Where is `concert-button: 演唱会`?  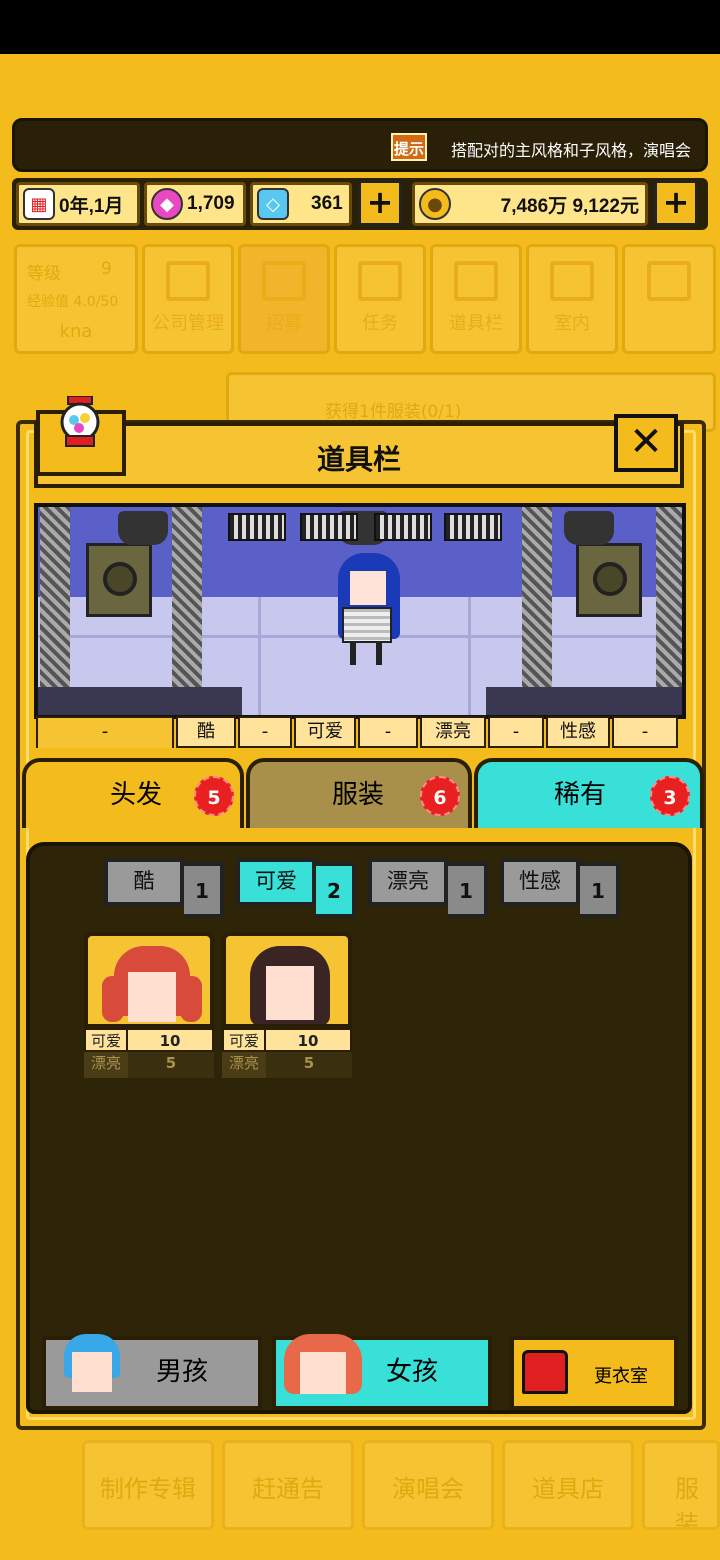
concert-button: 演唱会 is located at coordinates (428, 1485).